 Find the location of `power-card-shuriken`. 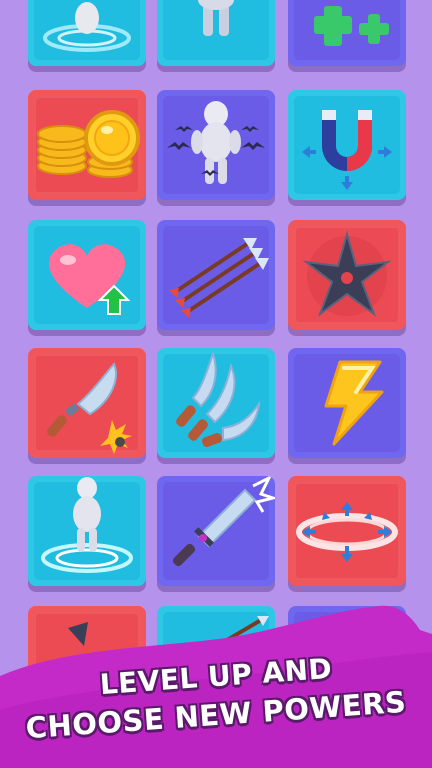

power-card-shuriken is located at coordinates (347, 275).